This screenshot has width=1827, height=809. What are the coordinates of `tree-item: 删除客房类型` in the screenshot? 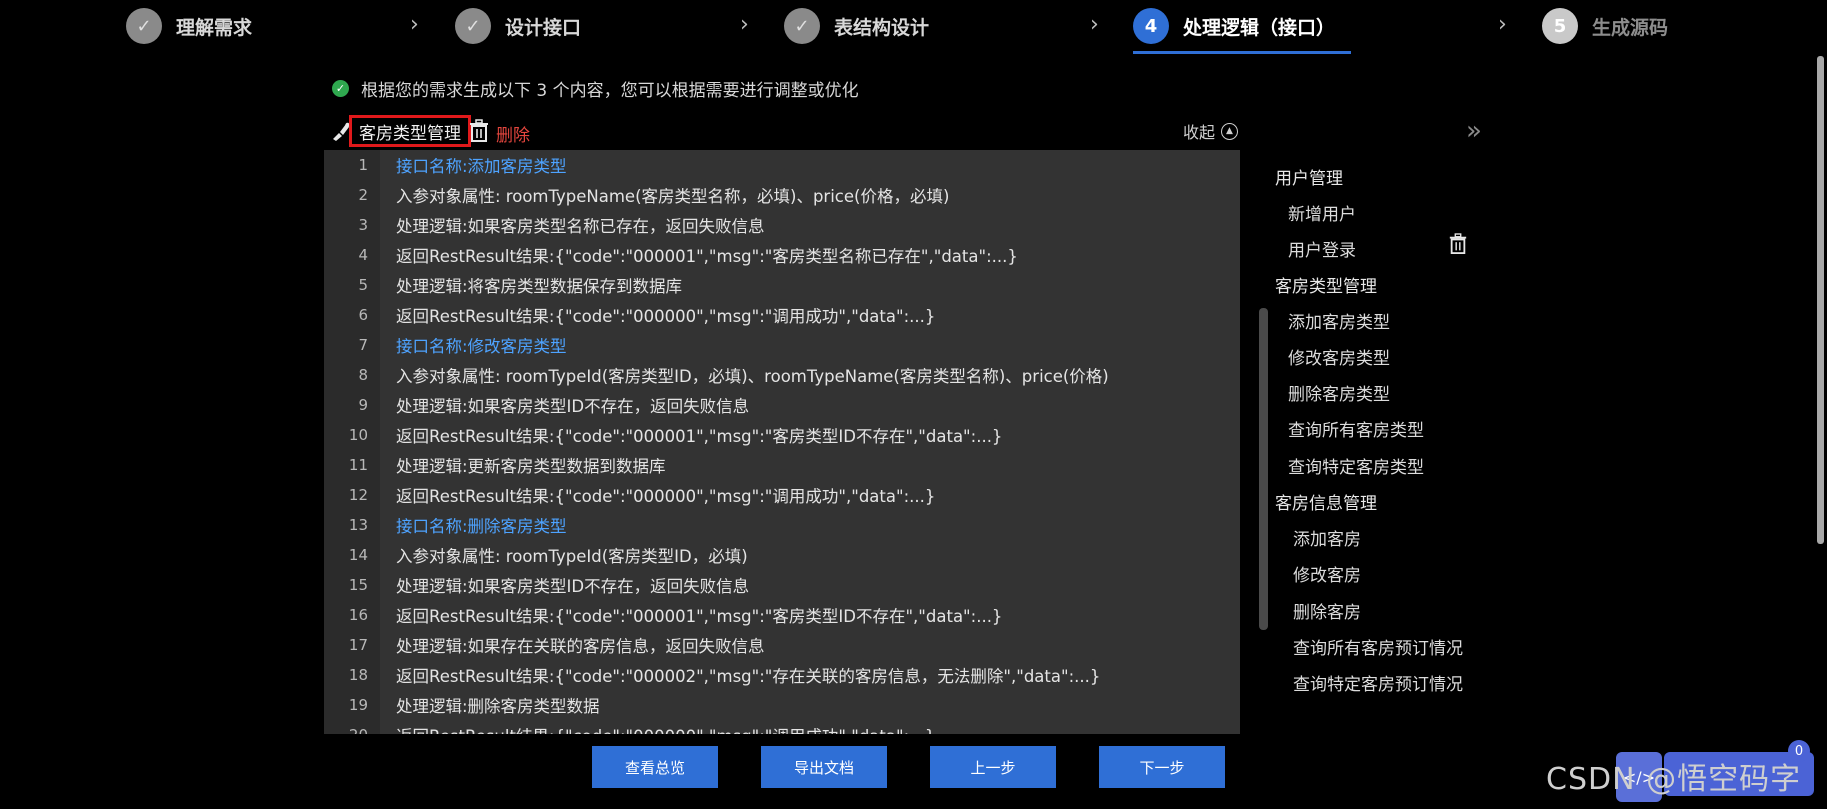 It's located at (1339, 392).